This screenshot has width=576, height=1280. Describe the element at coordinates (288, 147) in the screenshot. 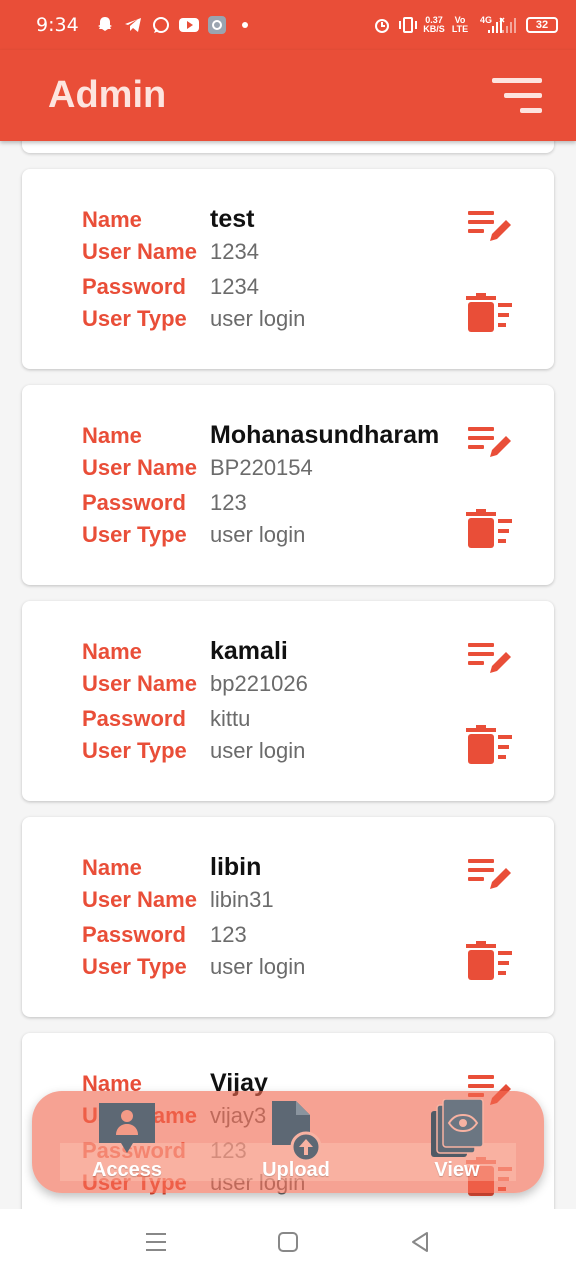

I see `user-card-partial` at that location.